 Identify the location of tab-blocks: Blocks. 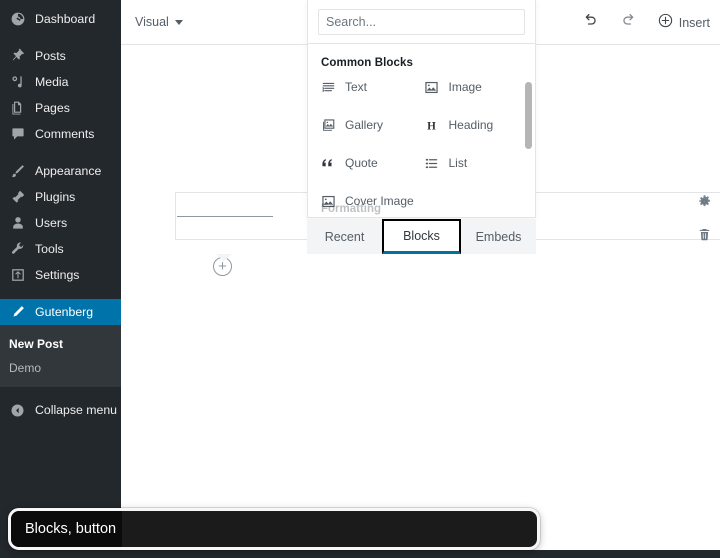
(421, 236).